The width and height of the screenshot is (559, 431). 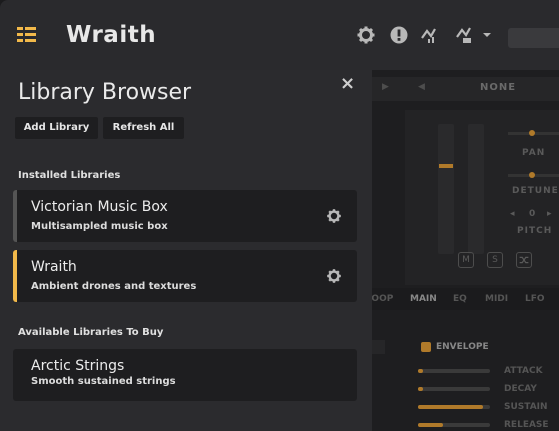 What do you see at coordinates (532, 133) in the screenshot?
I see `pan-handle` at bounding box center [532, 133].